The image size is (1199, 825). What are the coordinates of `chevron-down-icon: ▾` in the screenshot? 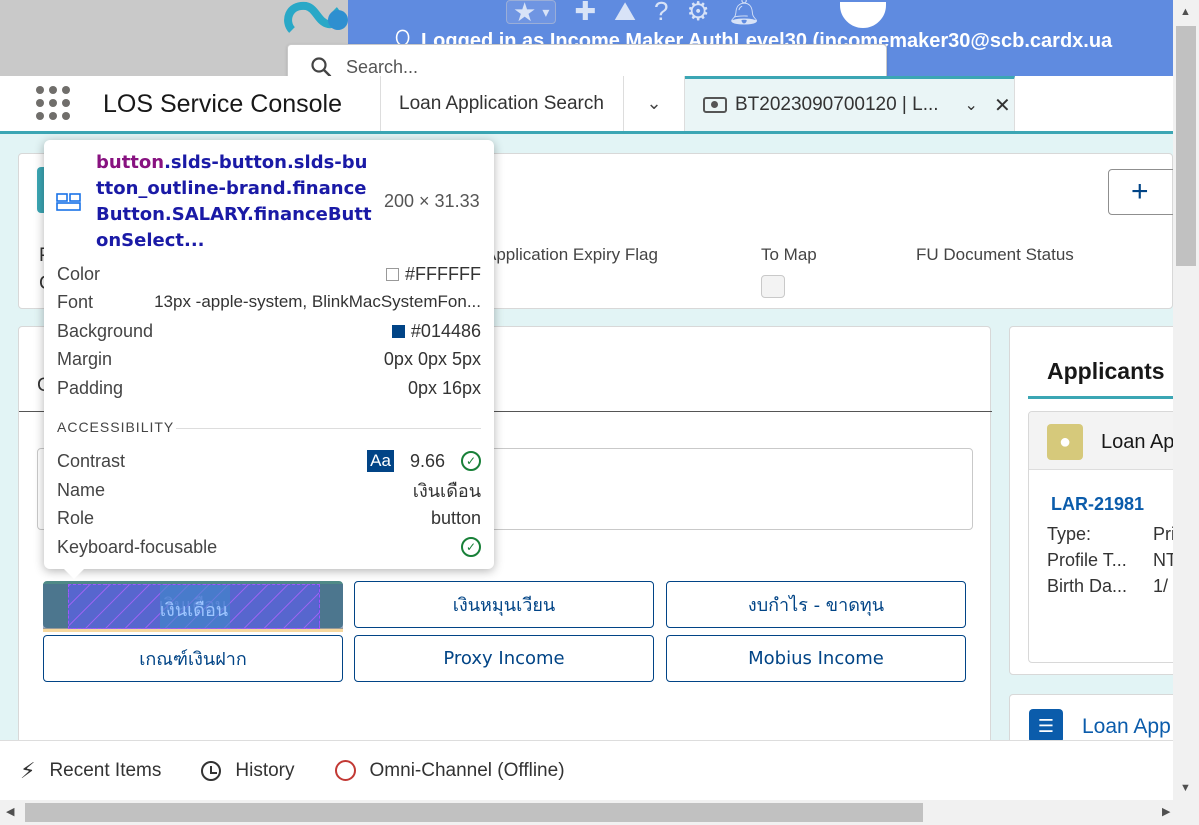 It's located at (545, 12).